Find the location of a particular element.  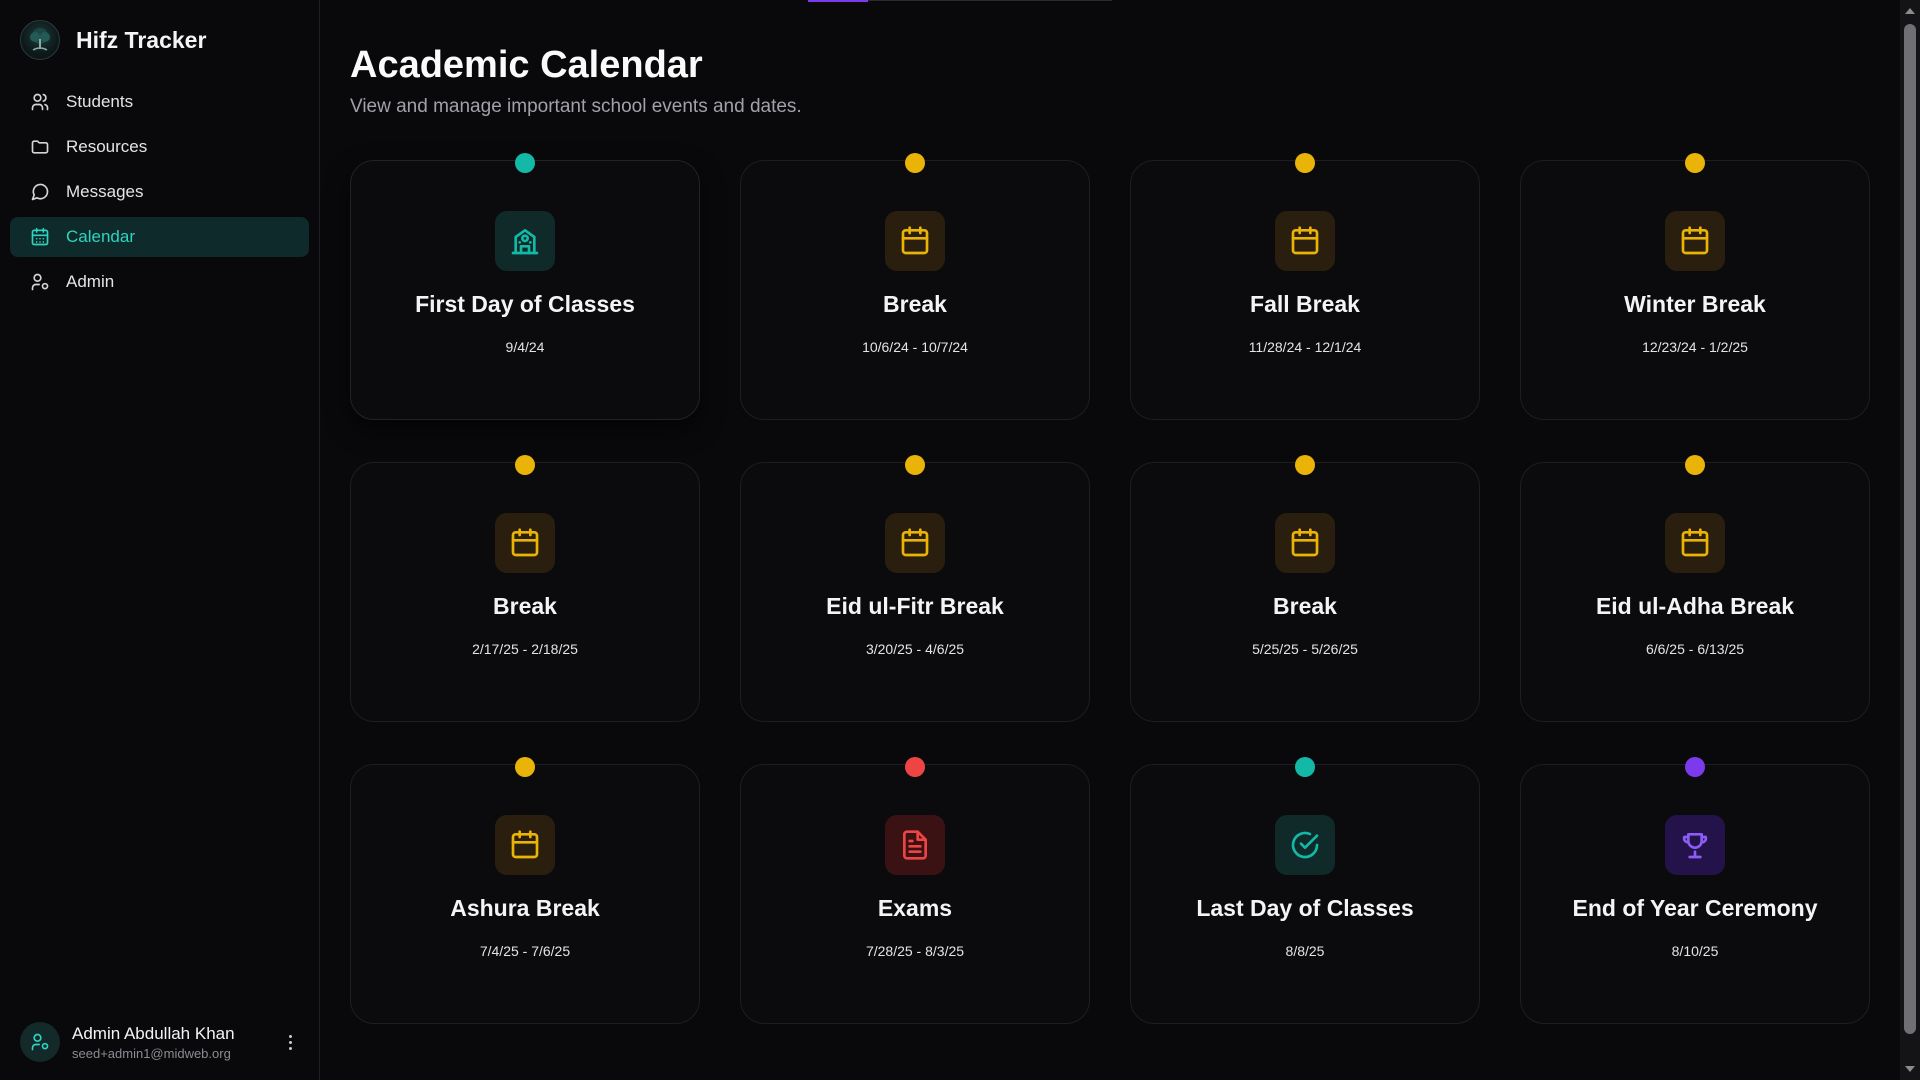

users-icon is located at coordinates (40, 102).